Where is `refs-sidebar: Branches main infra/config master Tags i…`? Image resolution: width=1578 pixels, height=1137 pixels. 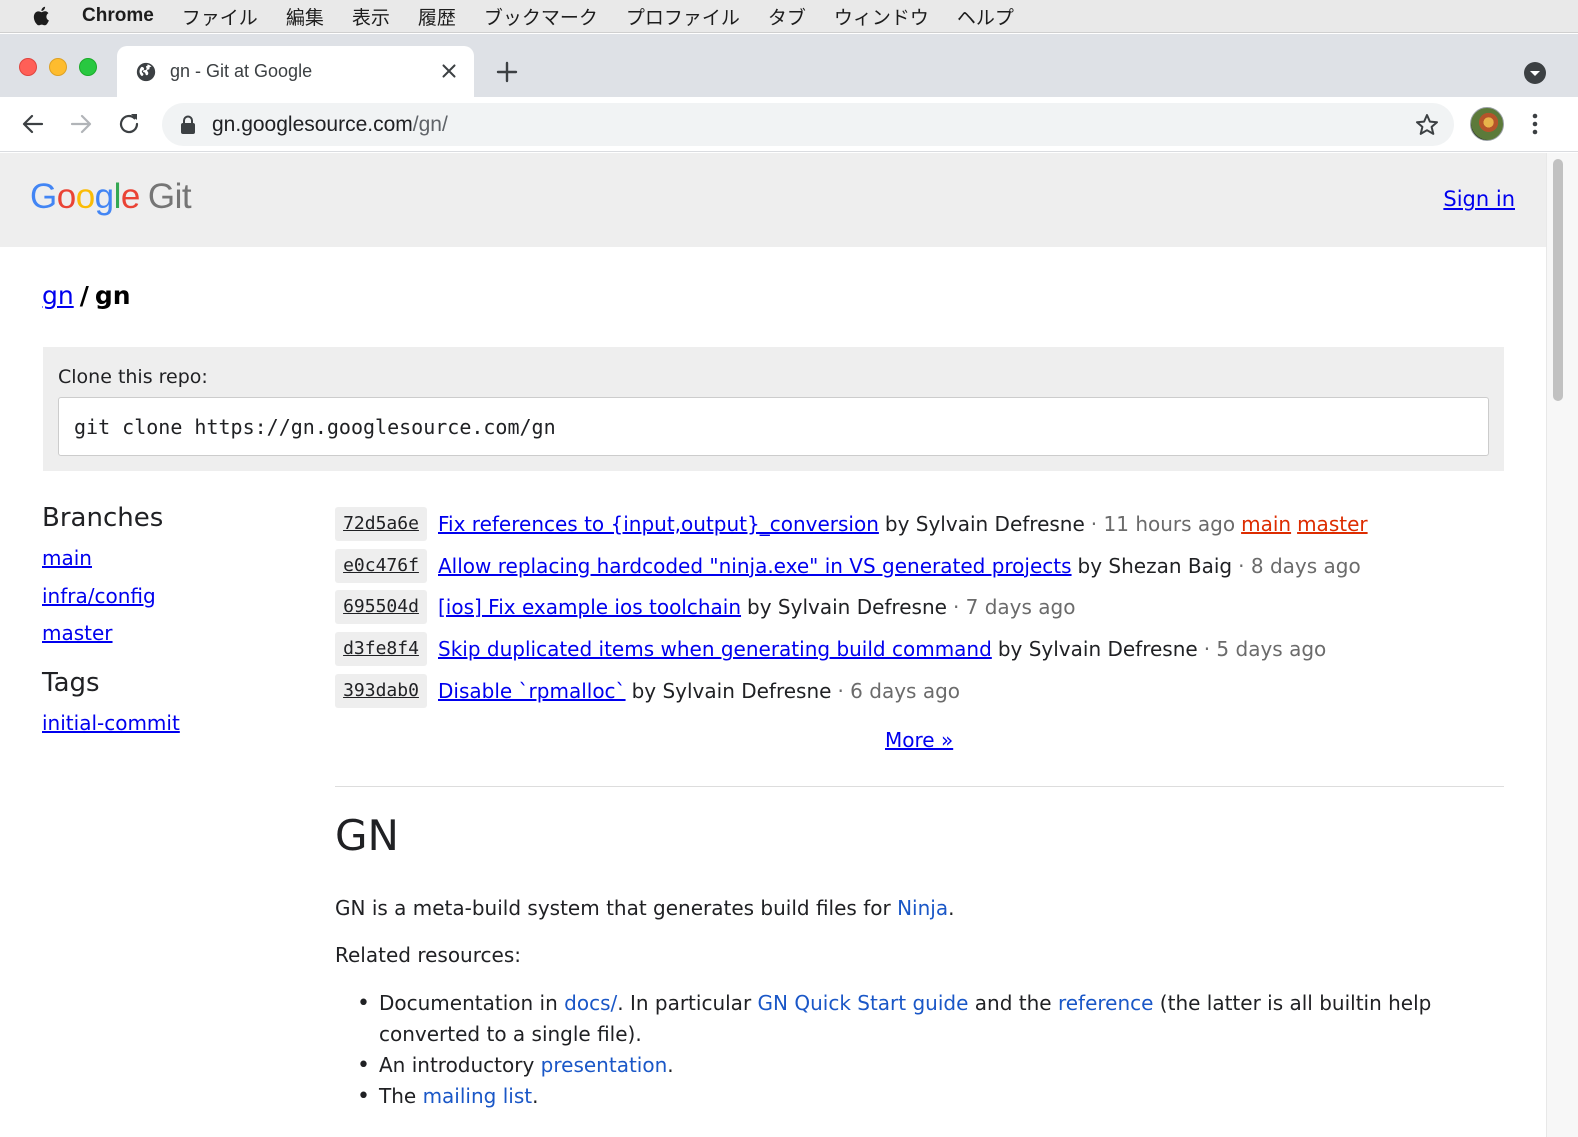 refs-sidebar: Branches main infra/config master Tags i… is located at coordinates (172, 622).